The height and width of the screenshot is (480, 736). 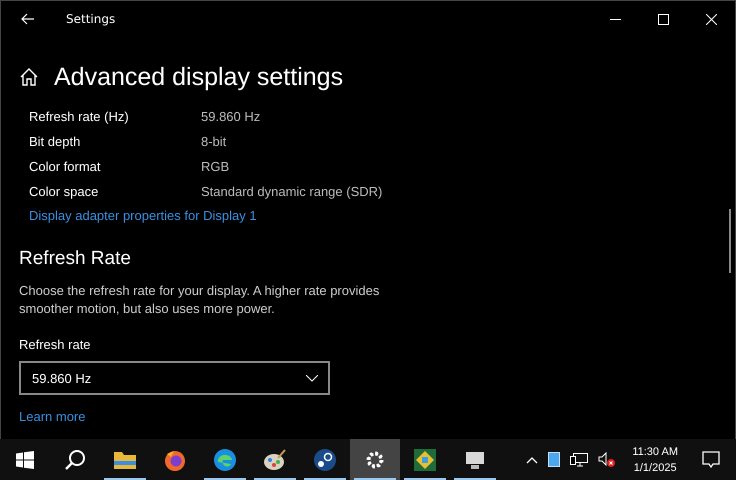 I want to click on steam-logo-icon, so click(x=325, y=460).